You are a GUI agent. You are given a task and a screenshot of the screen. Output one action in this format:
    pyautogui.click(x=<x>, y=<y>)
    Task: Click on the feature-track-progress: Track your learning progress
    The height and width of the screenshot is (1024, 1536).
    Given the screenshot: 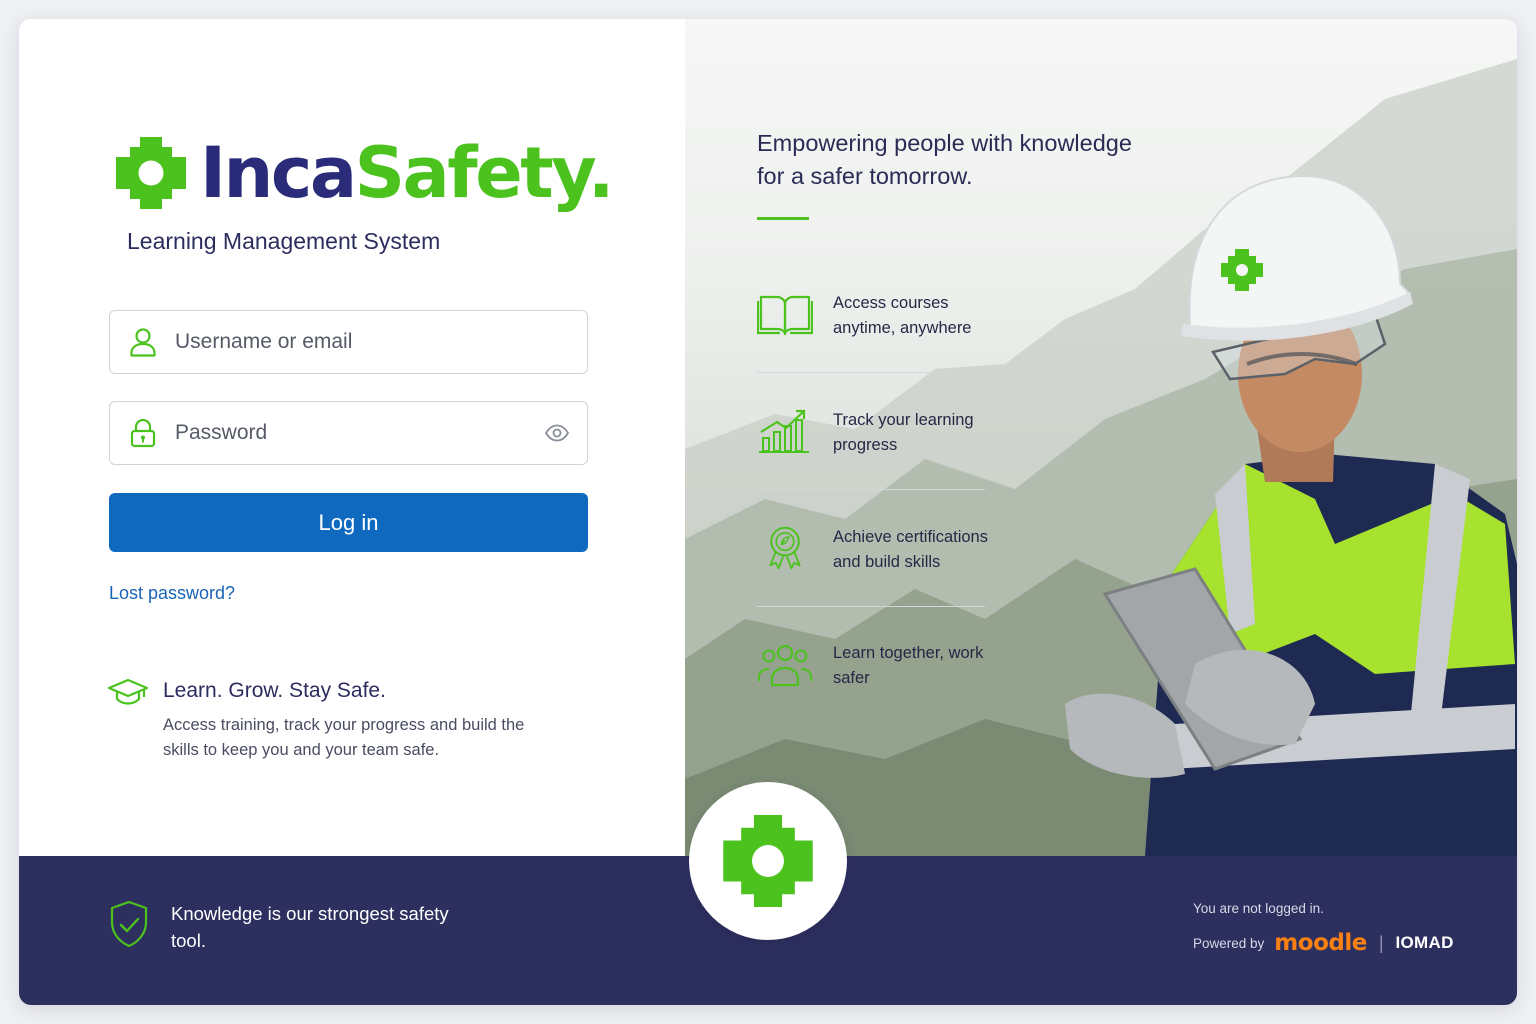 What is the action you would take?
    pyautogui.click(x=872, y=458)
    